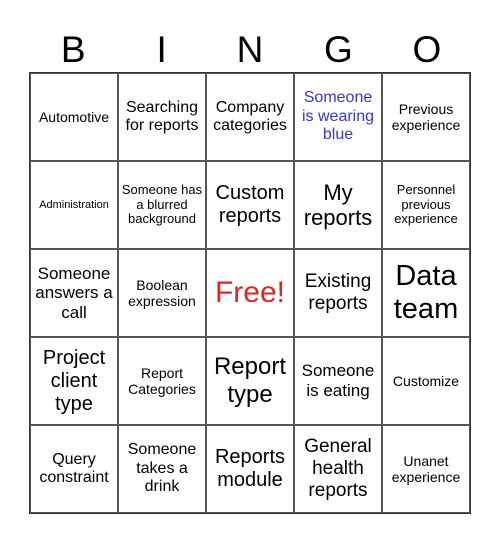 Image resolution: width=500 pixels, height=544 pixels. Describe the element at coordinates (426, 469) in the screenshot. I see `bingo-cell: Unanet experience` at that location.